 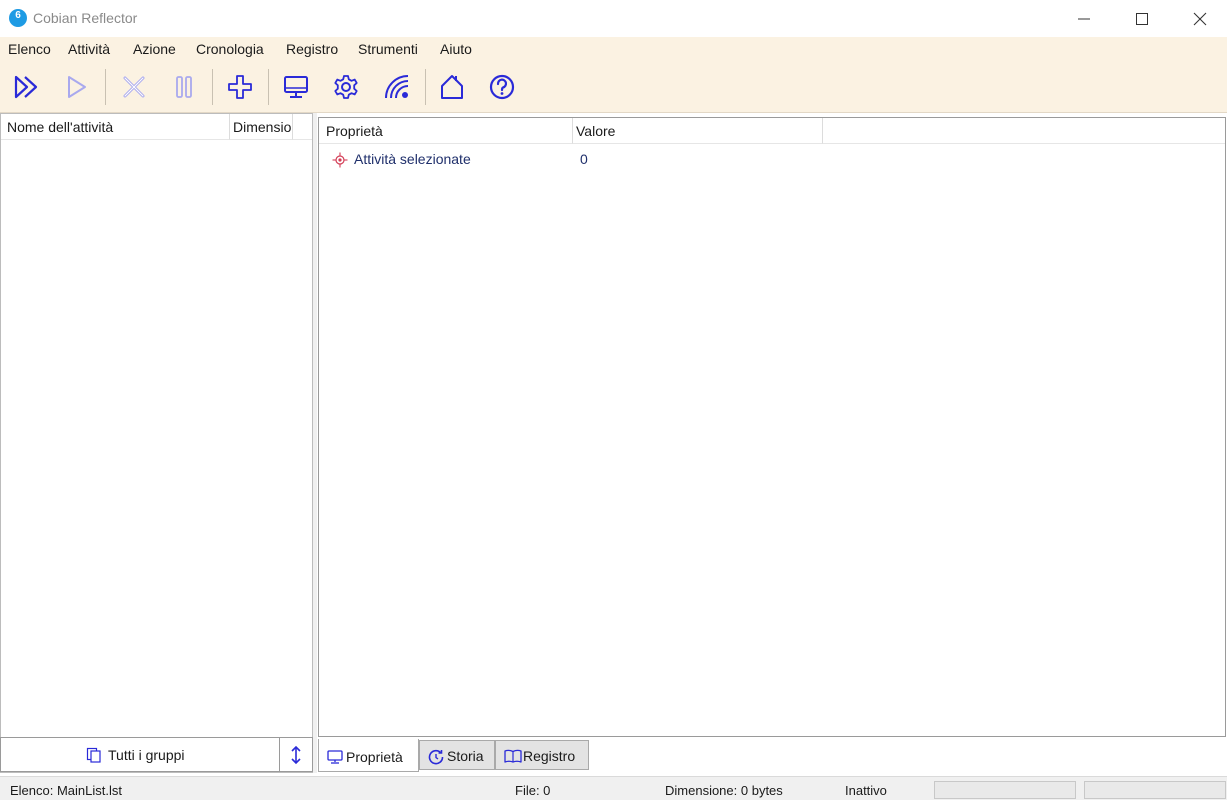 I want to click on status-file-count: File: 0, so click(x=533, y=790).